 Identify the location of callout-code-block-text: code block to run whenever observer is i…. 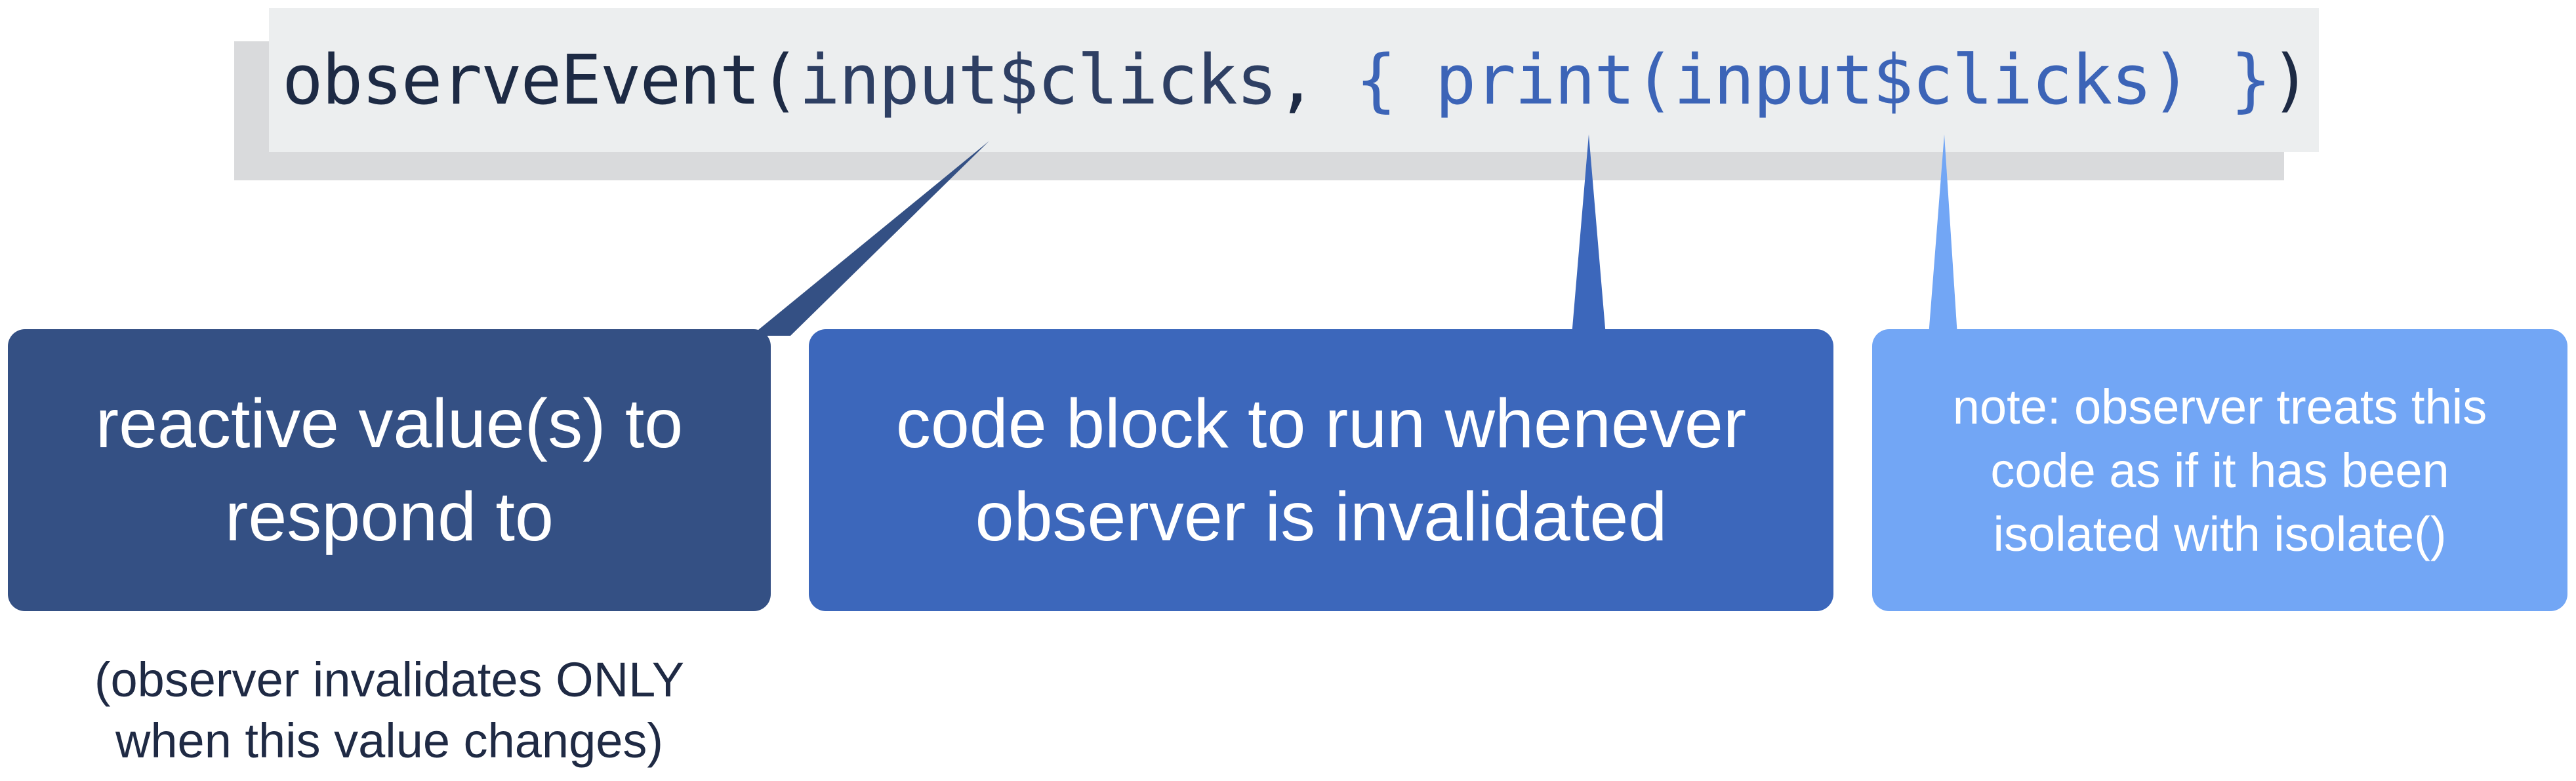
(1321, 470).